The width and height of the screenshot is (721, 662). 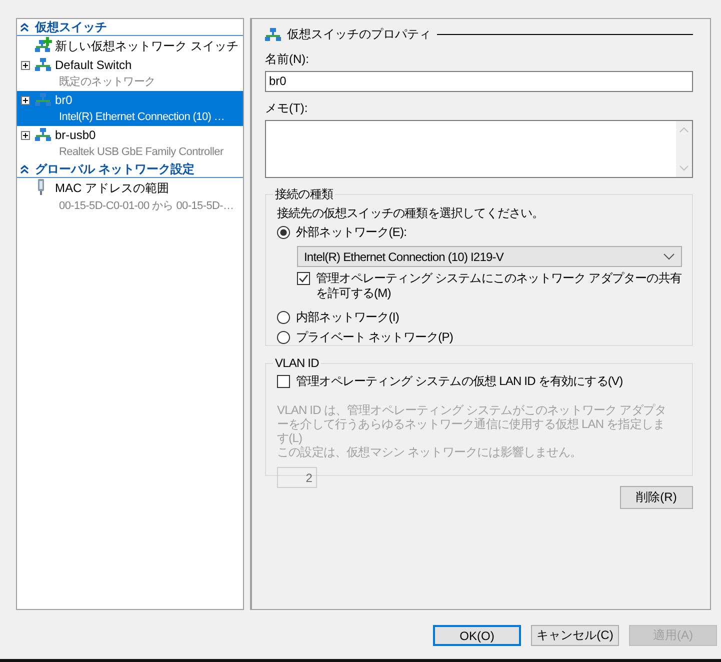 I want to click on description-text: VLAN ID は、管理オペレーティング システムがこのネットワーク アダプターを介して行うあらゆるネットワーク通信に使用する仮想 LAN を指定します(L), so click(x=472, y=424).